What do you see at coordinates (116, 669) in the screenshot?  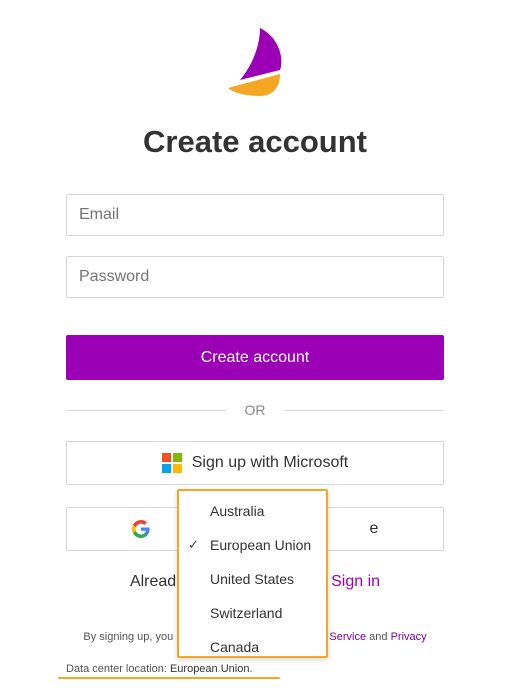 I see `data-center-label: Data center location:` at bounding box center [116, 669].